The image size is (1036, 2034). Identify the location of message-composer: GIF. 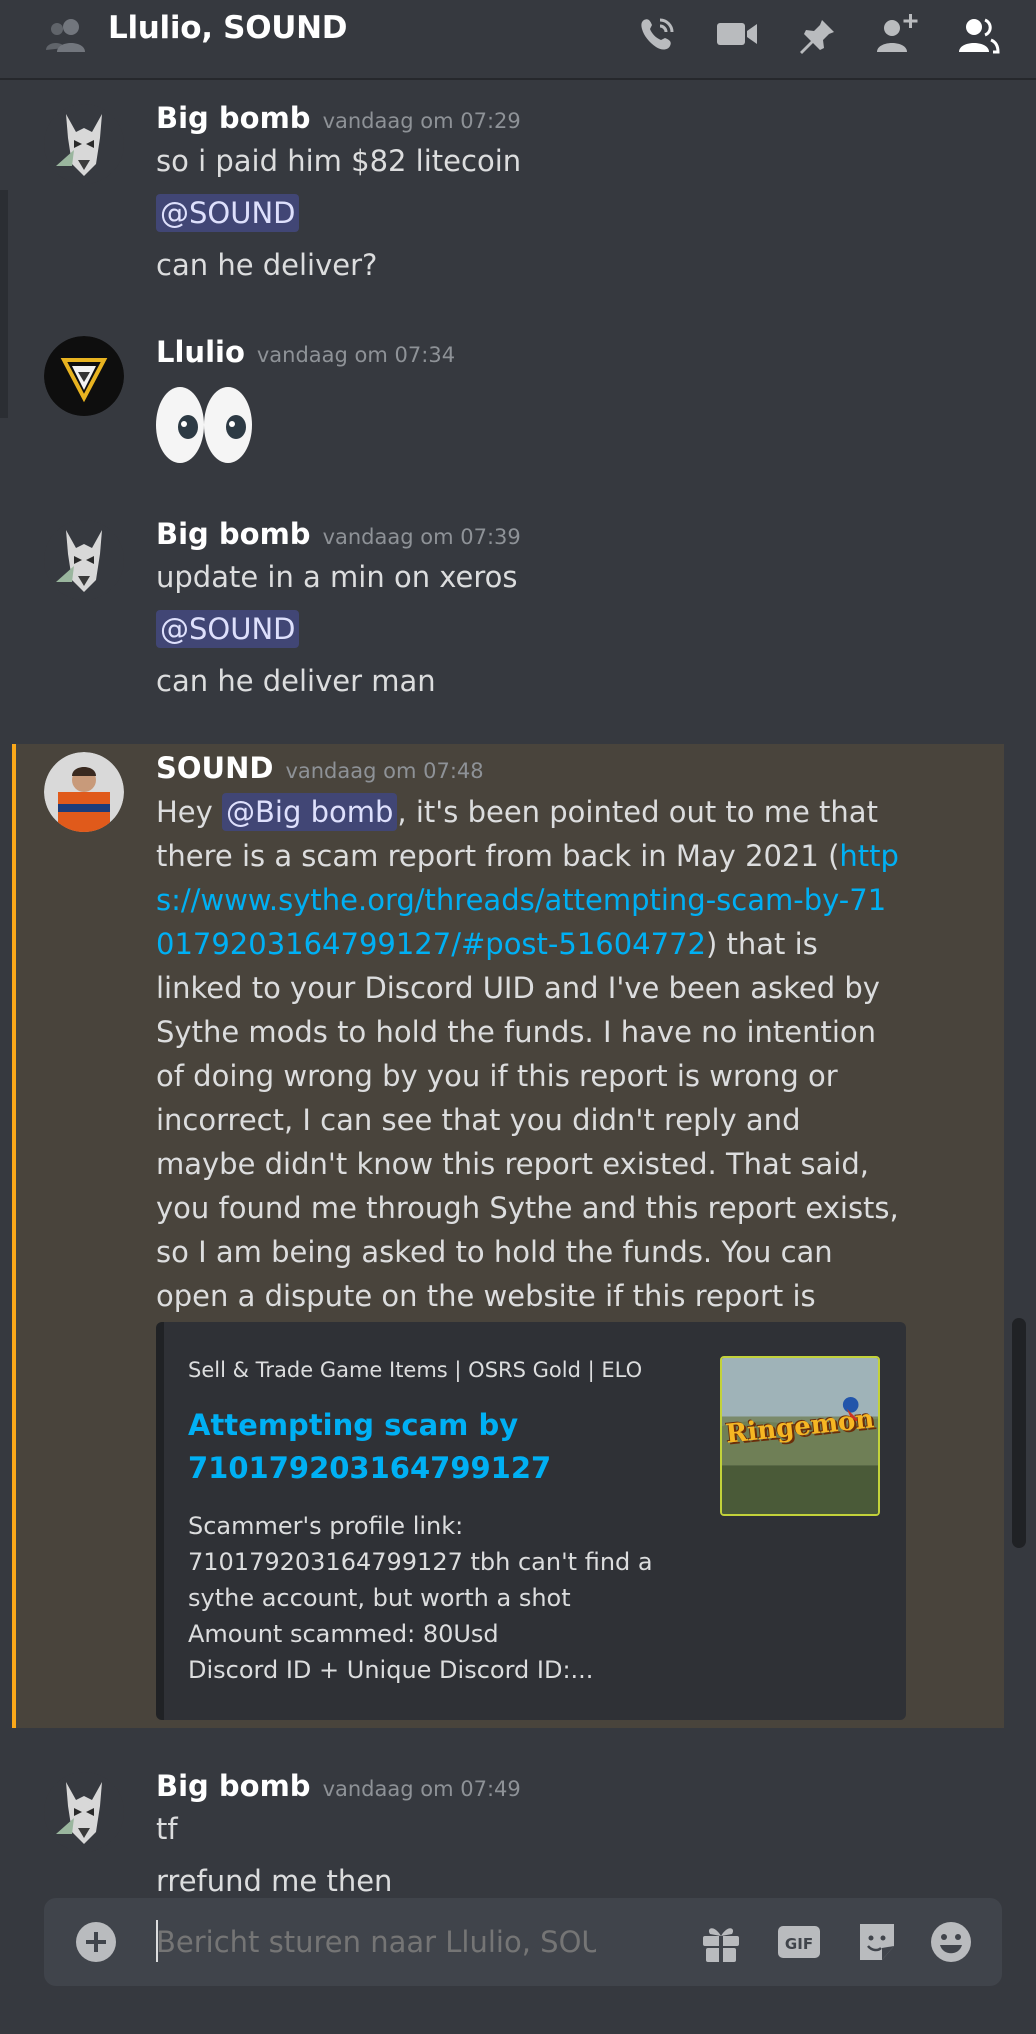
(523, 1942).